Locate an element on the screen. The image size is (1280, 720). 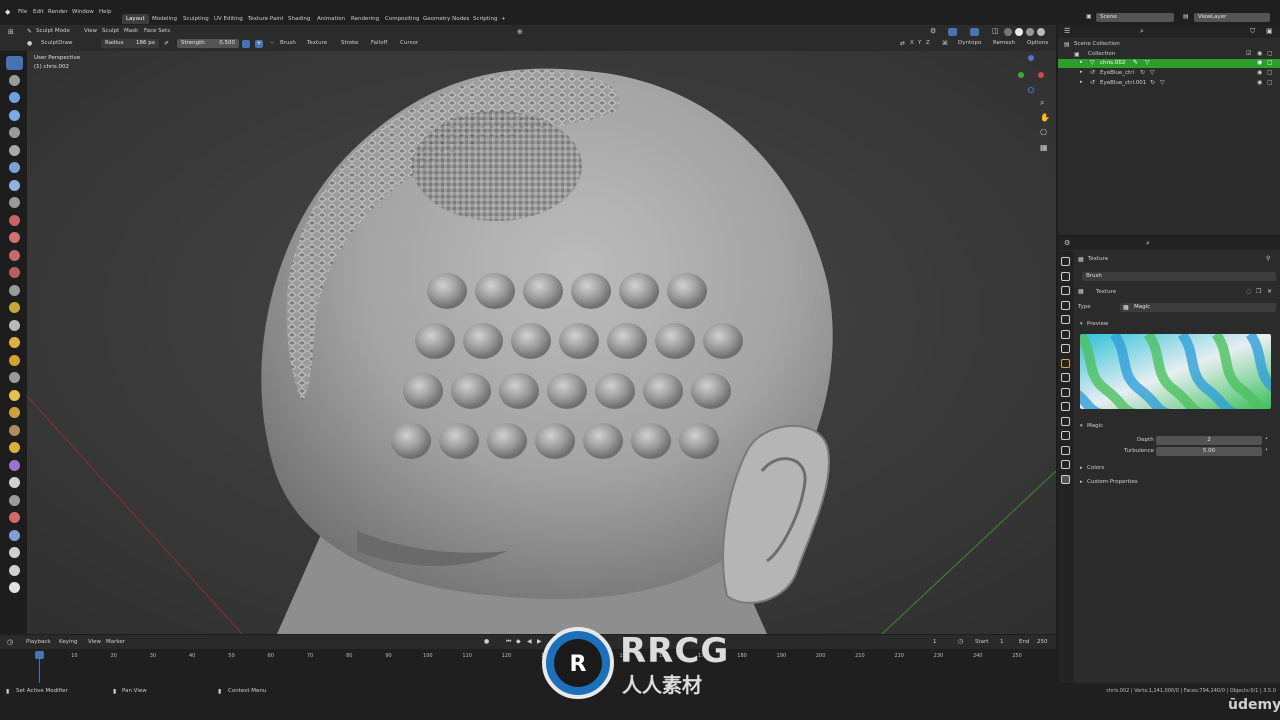
turbulence-keyframe-icon: • is located at coordinates (1266, 450).